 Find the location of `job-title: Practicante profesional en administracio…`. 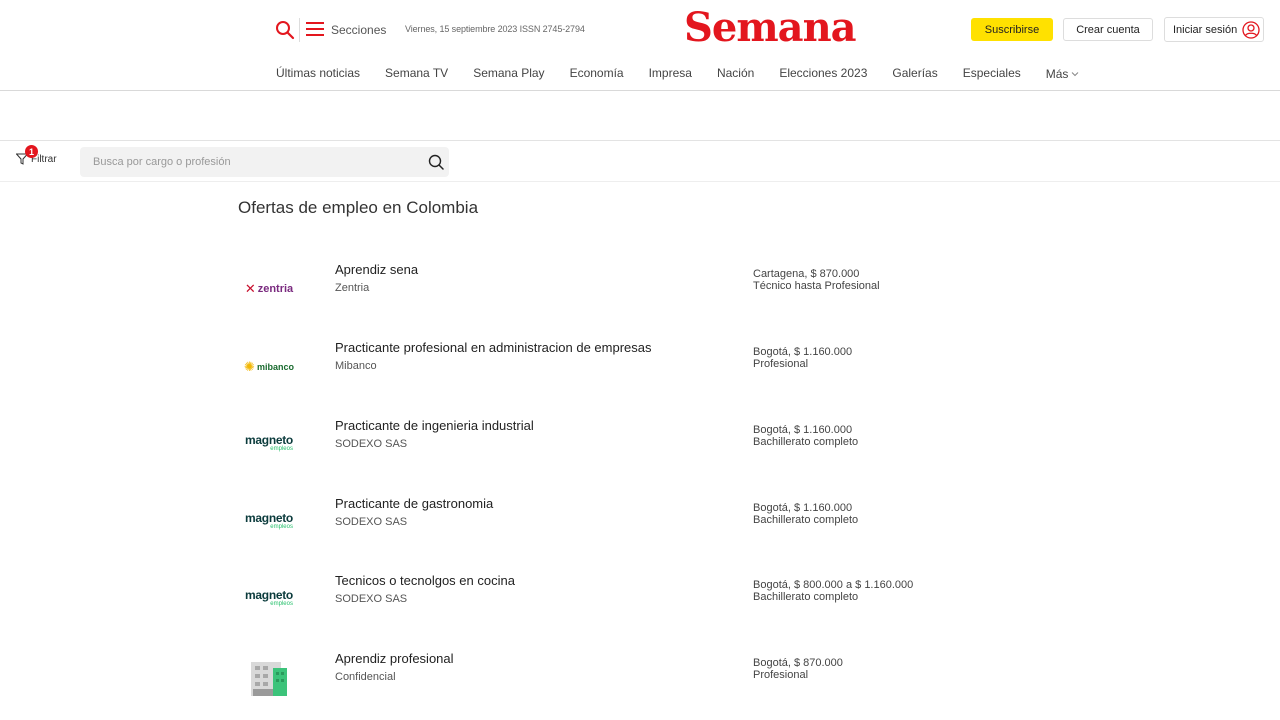

job-title: Practicante profesional en administracio… is located at coordinates (493, 347).